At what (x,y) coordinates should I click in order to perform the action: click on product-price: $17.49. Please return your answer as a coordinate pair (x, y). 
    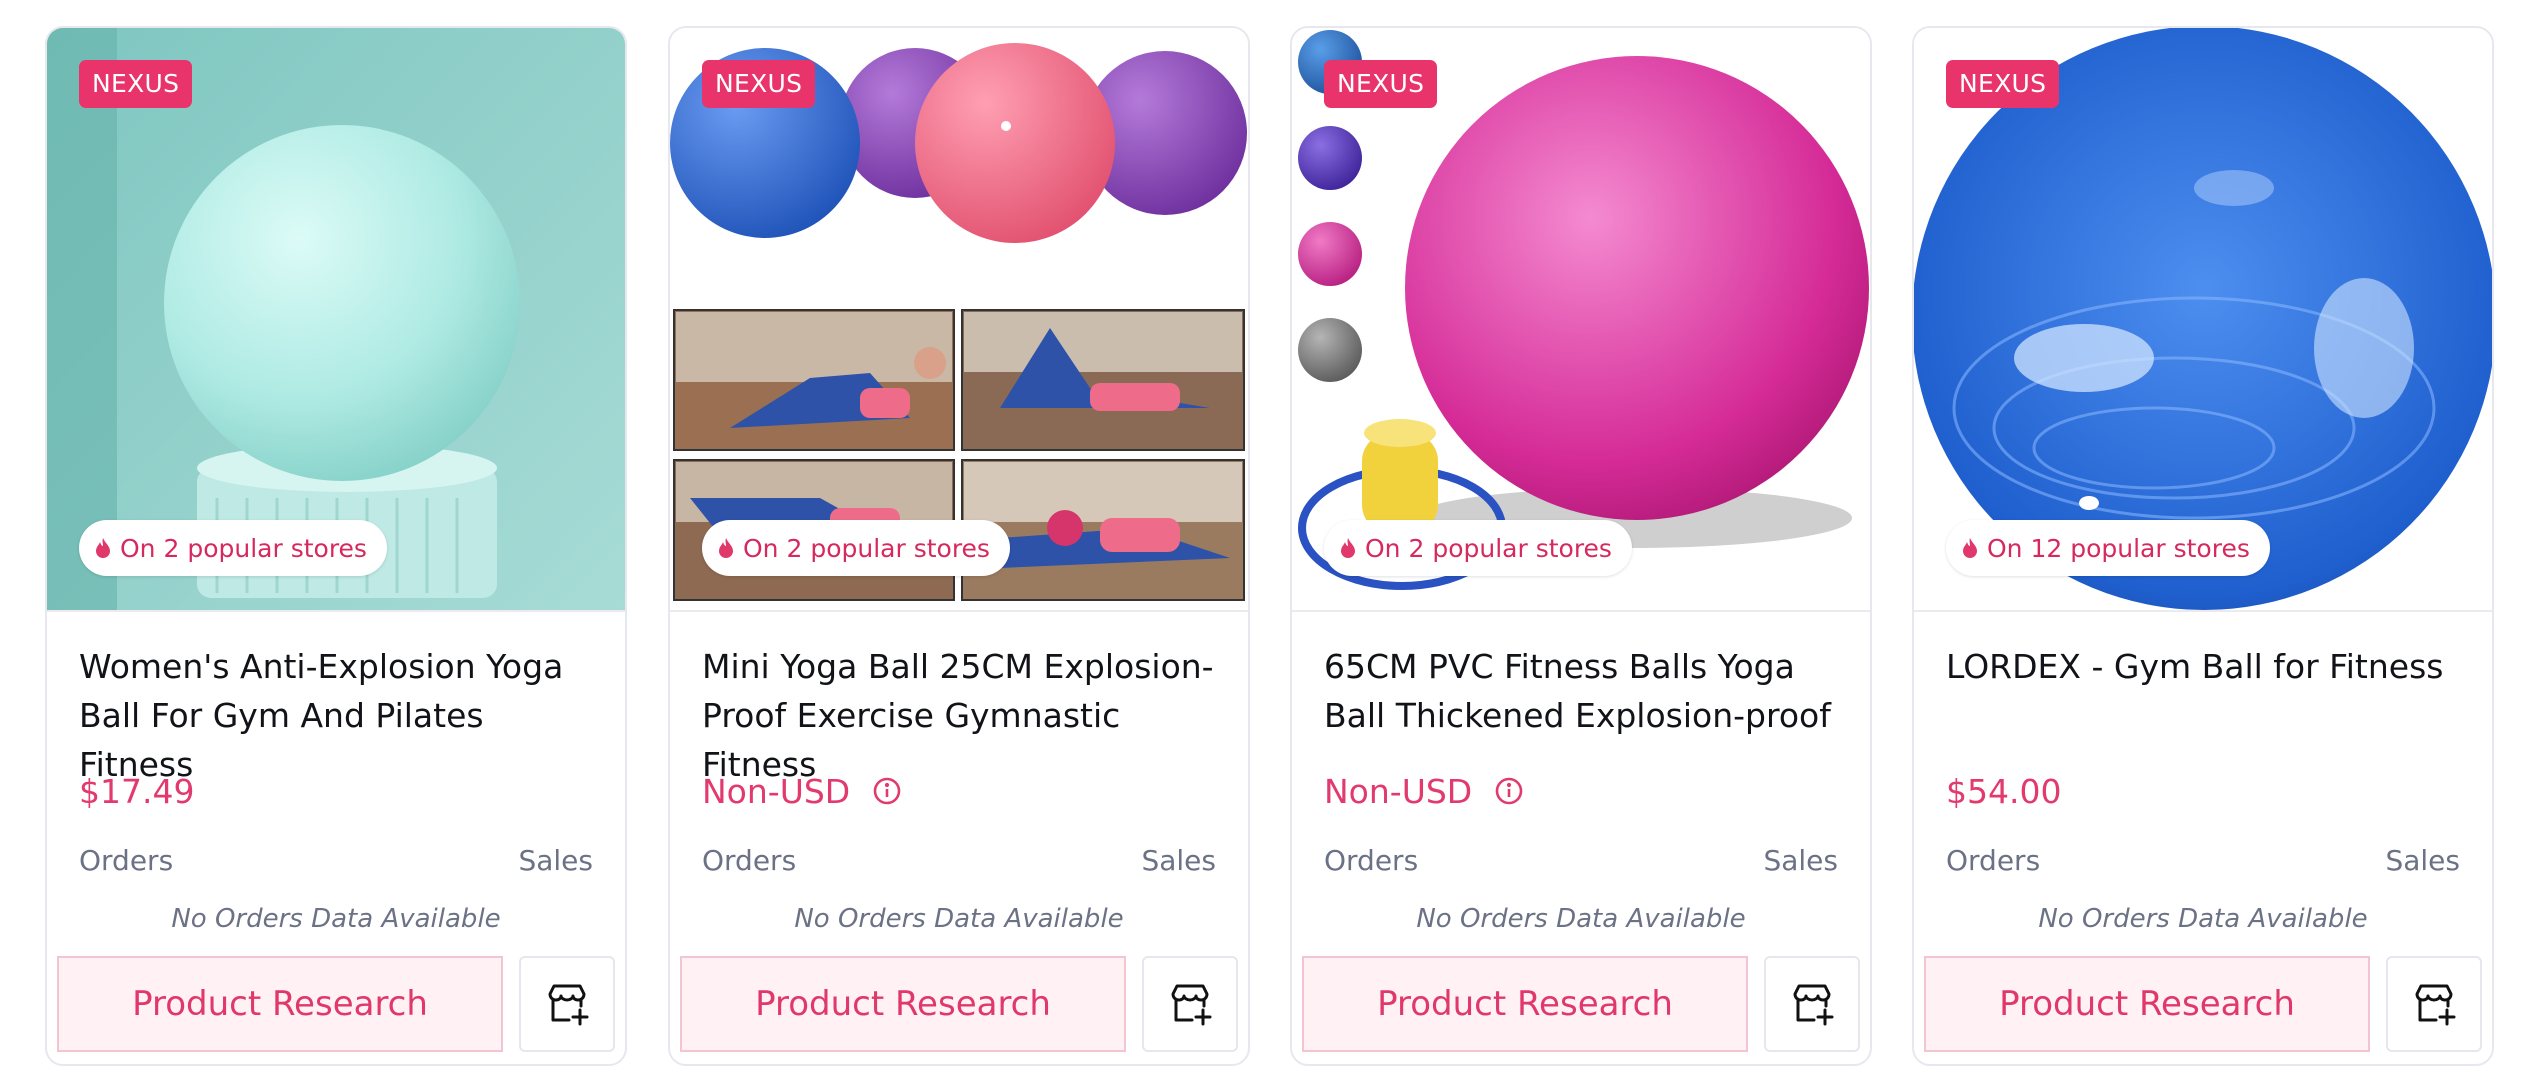
    Looking at the image, I should click on (136, 791).